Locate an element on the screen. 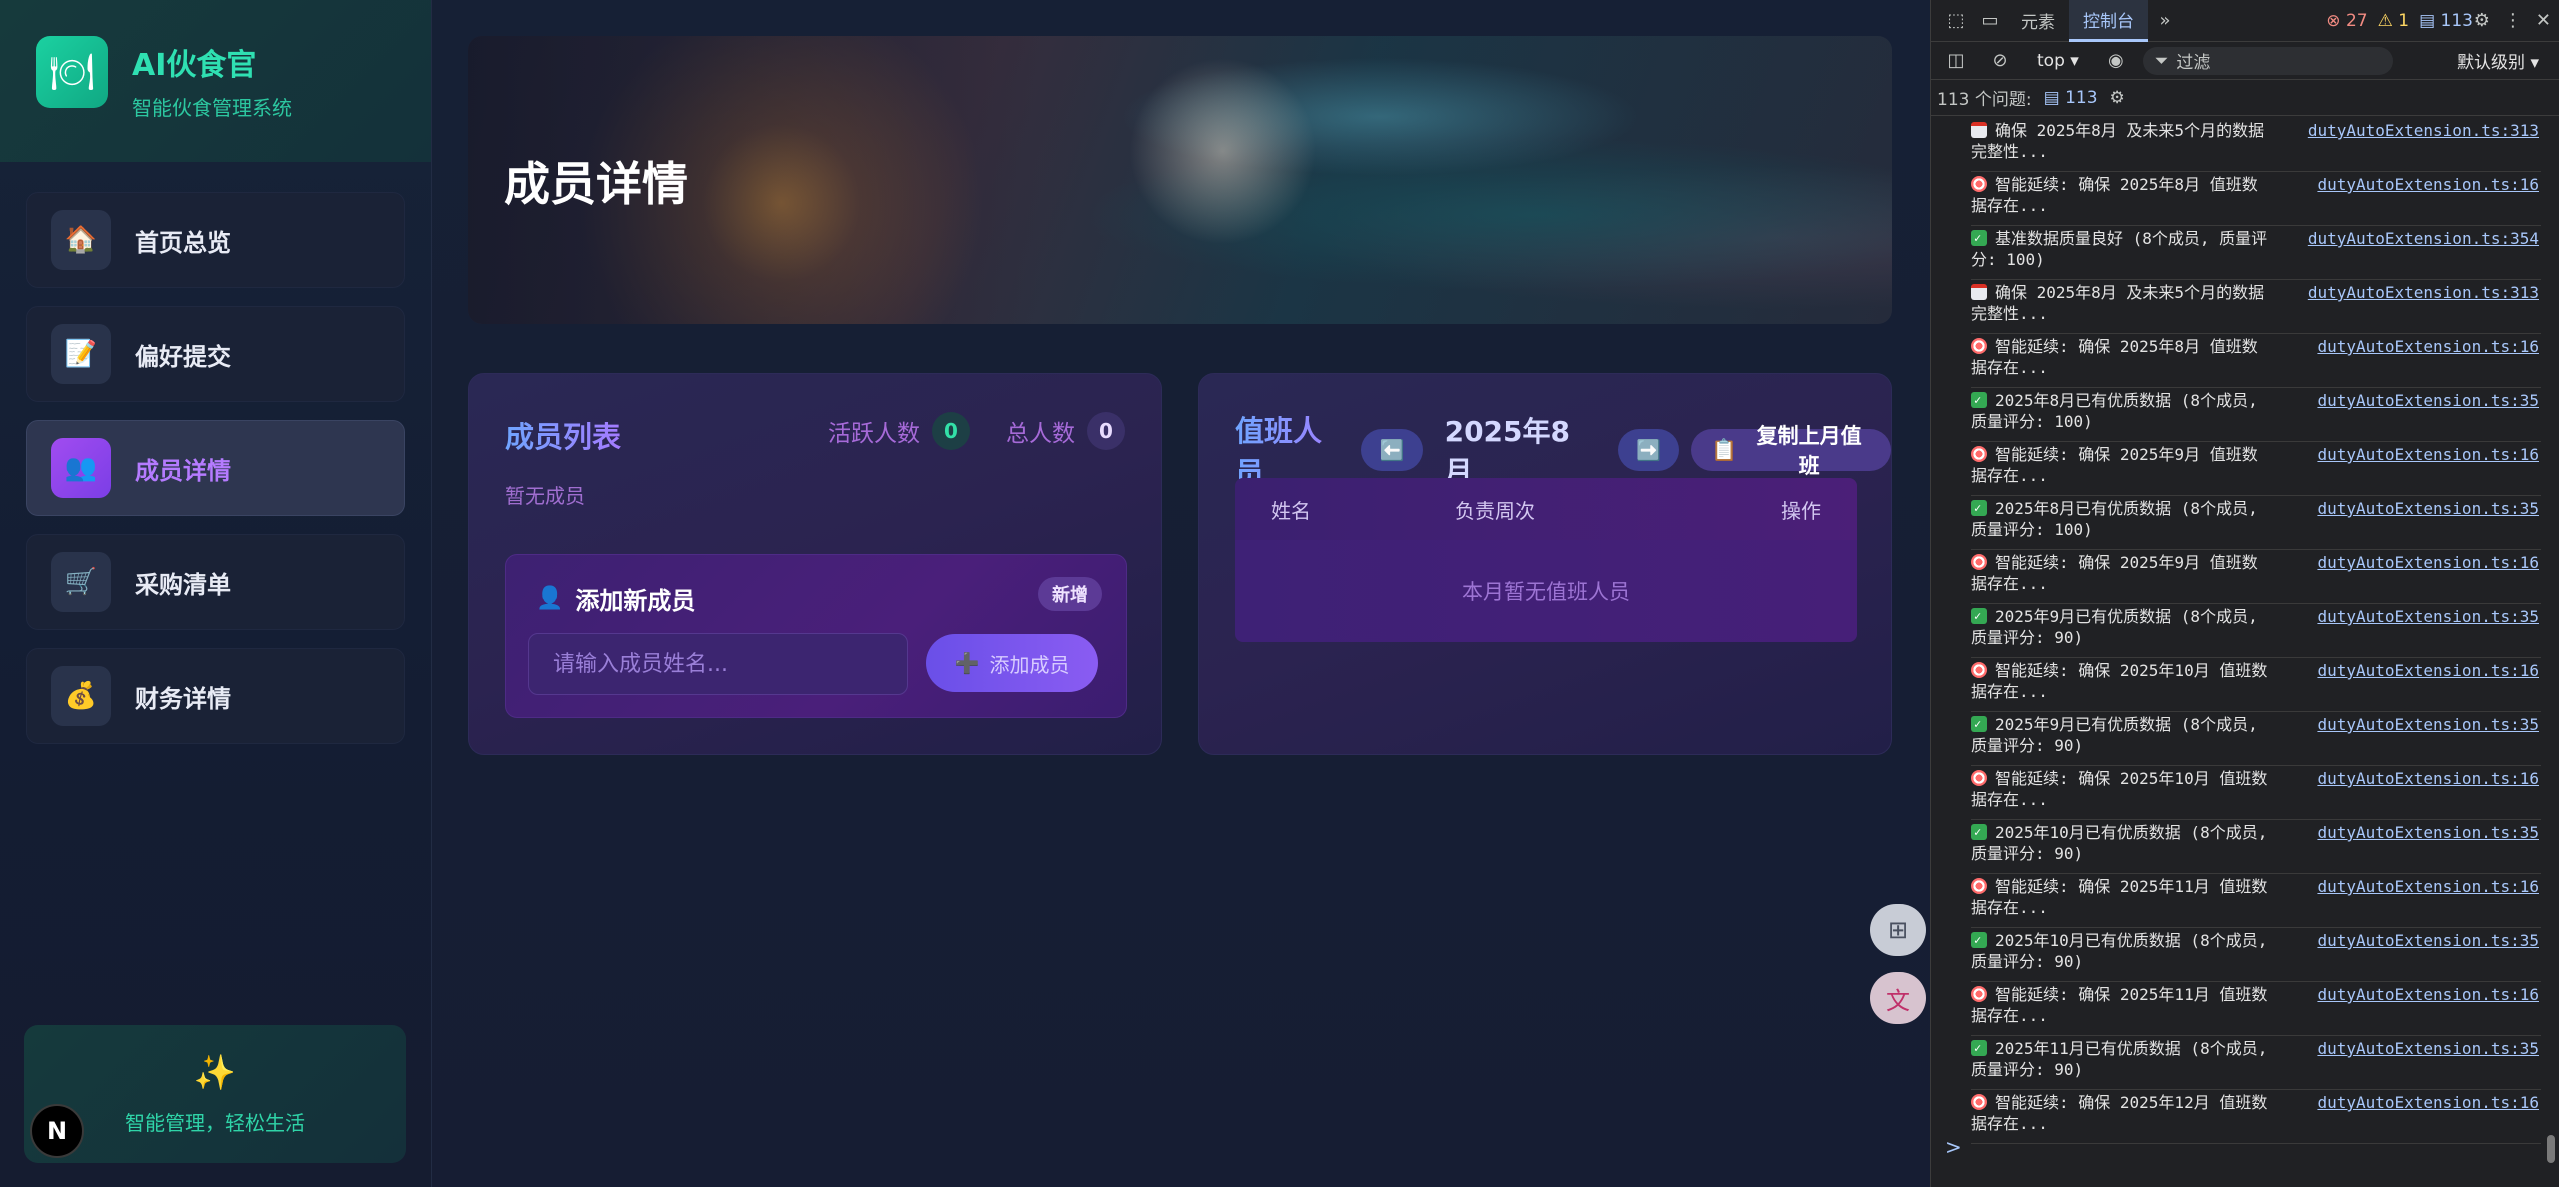  console-scrollbar is located at coordinates (2551, 1149).